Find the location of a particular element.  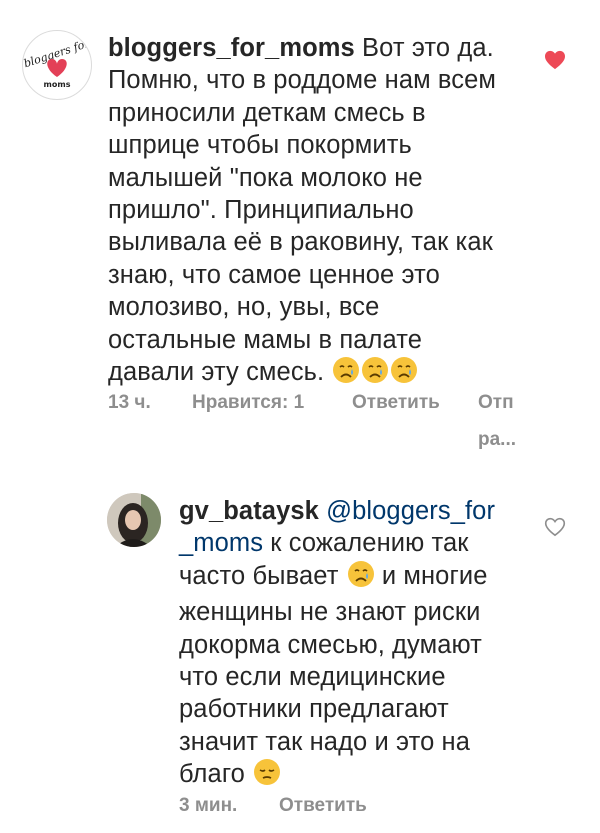

reply-meta: 3 мин. Ответить is located at coordinates (329, 810).